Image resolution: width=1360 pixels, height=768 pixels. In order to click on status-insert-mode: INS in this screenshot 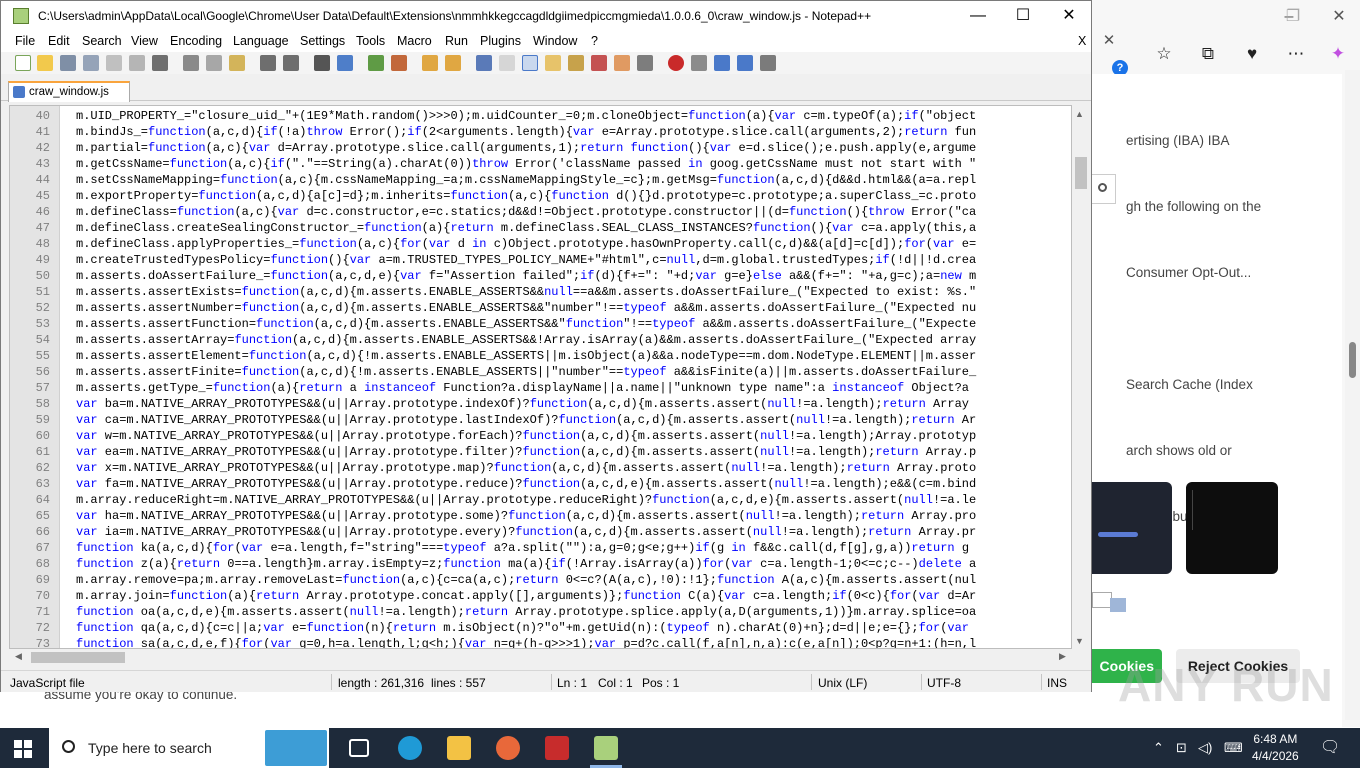, I will do `click(1057, 683)`.